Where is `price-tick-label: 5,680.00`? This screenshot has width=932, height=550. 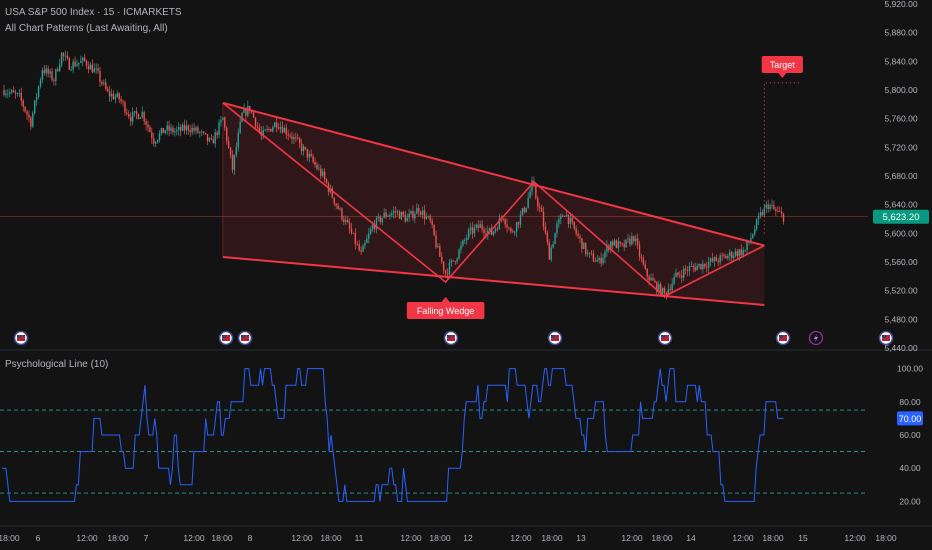
price-tick-label: 5,680.00 is located at coordinates (900, 176).